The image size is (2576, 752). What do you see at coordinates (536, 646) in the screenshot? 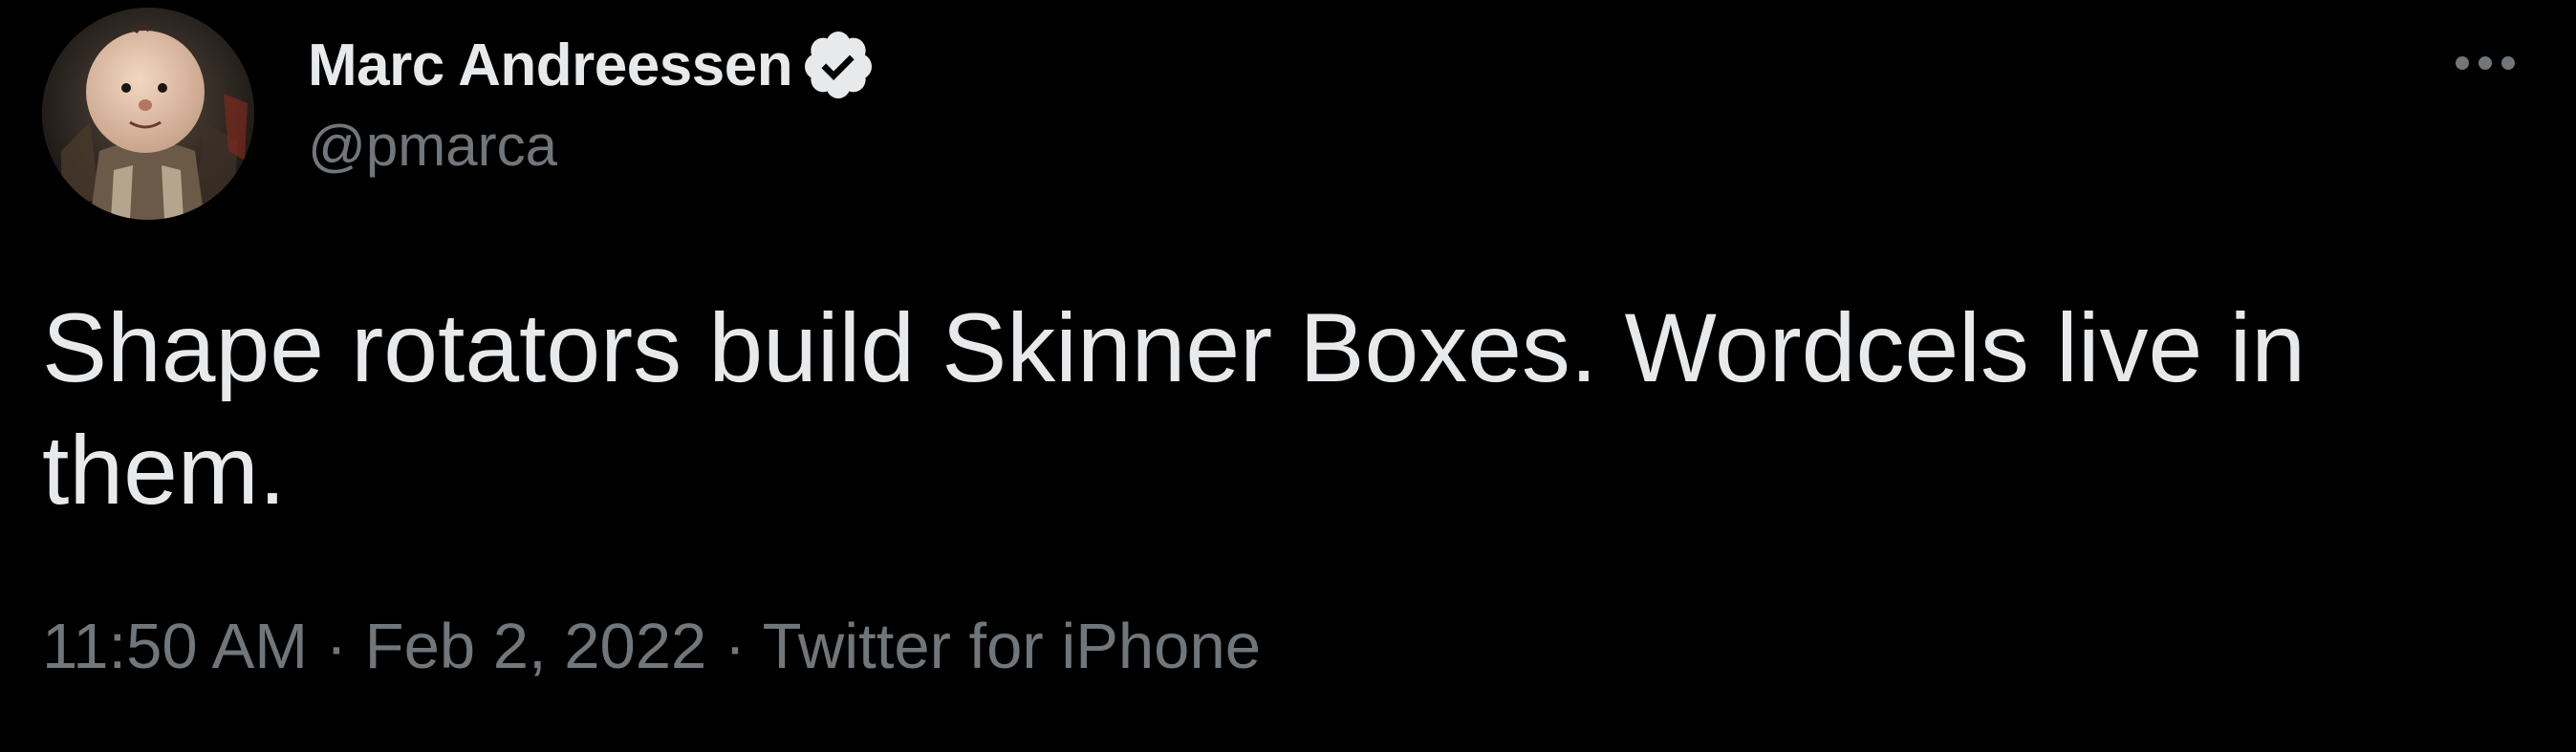
I see `tweet-date: Feb 2, 2022` at bounding box center [536, 646].